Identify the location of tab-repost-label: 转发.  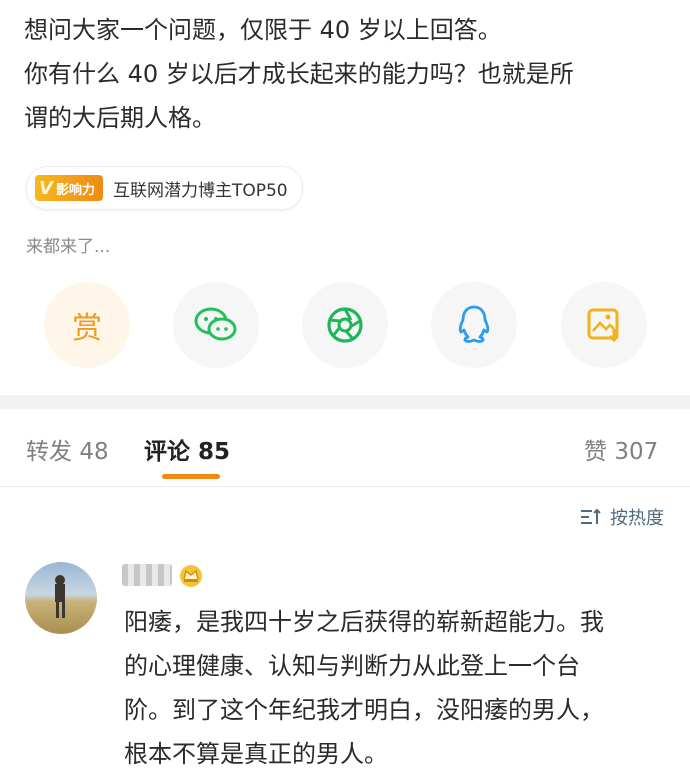
(49, 452).